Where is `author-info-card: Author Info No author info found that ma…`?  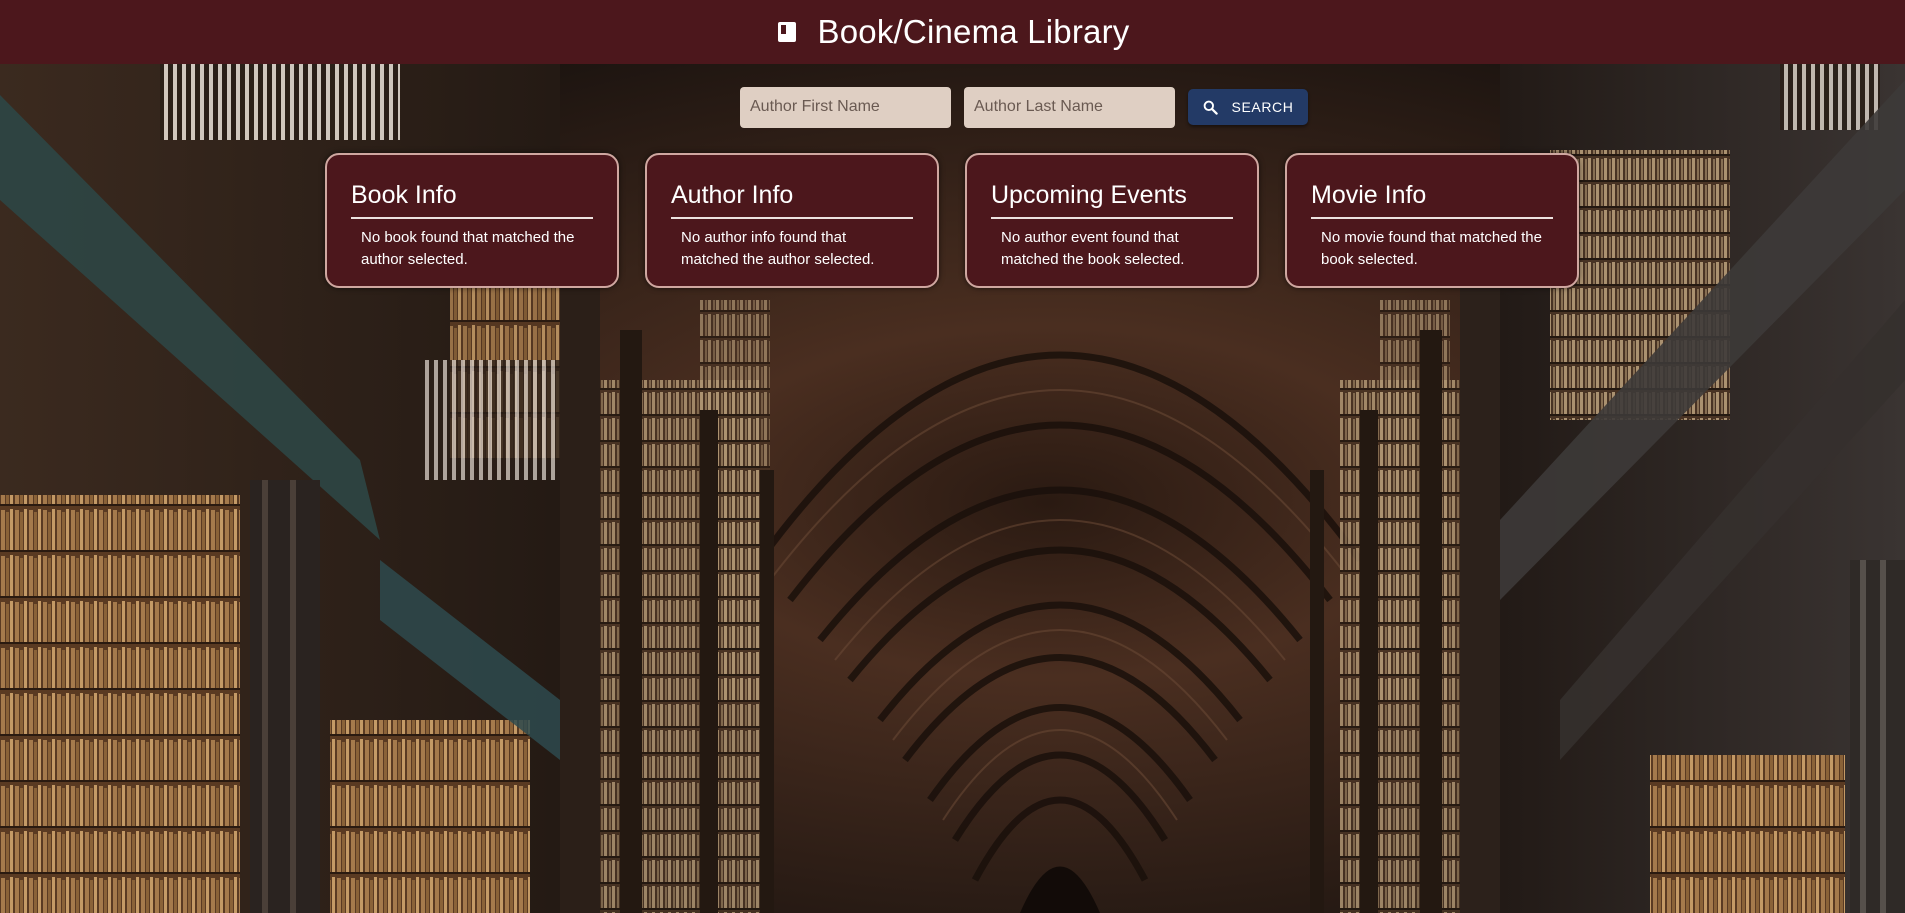
author-info-card: Author Info No author info found that ma… is located at coordinates (792, 220).